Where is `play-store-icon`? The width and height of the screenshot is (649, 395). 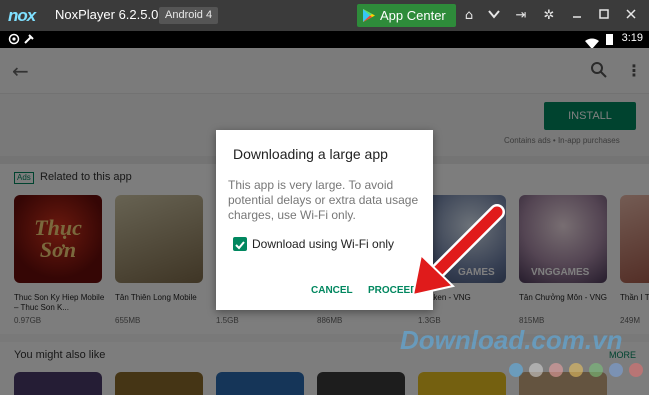
play-store-icon is located at coordinates (369, 15).